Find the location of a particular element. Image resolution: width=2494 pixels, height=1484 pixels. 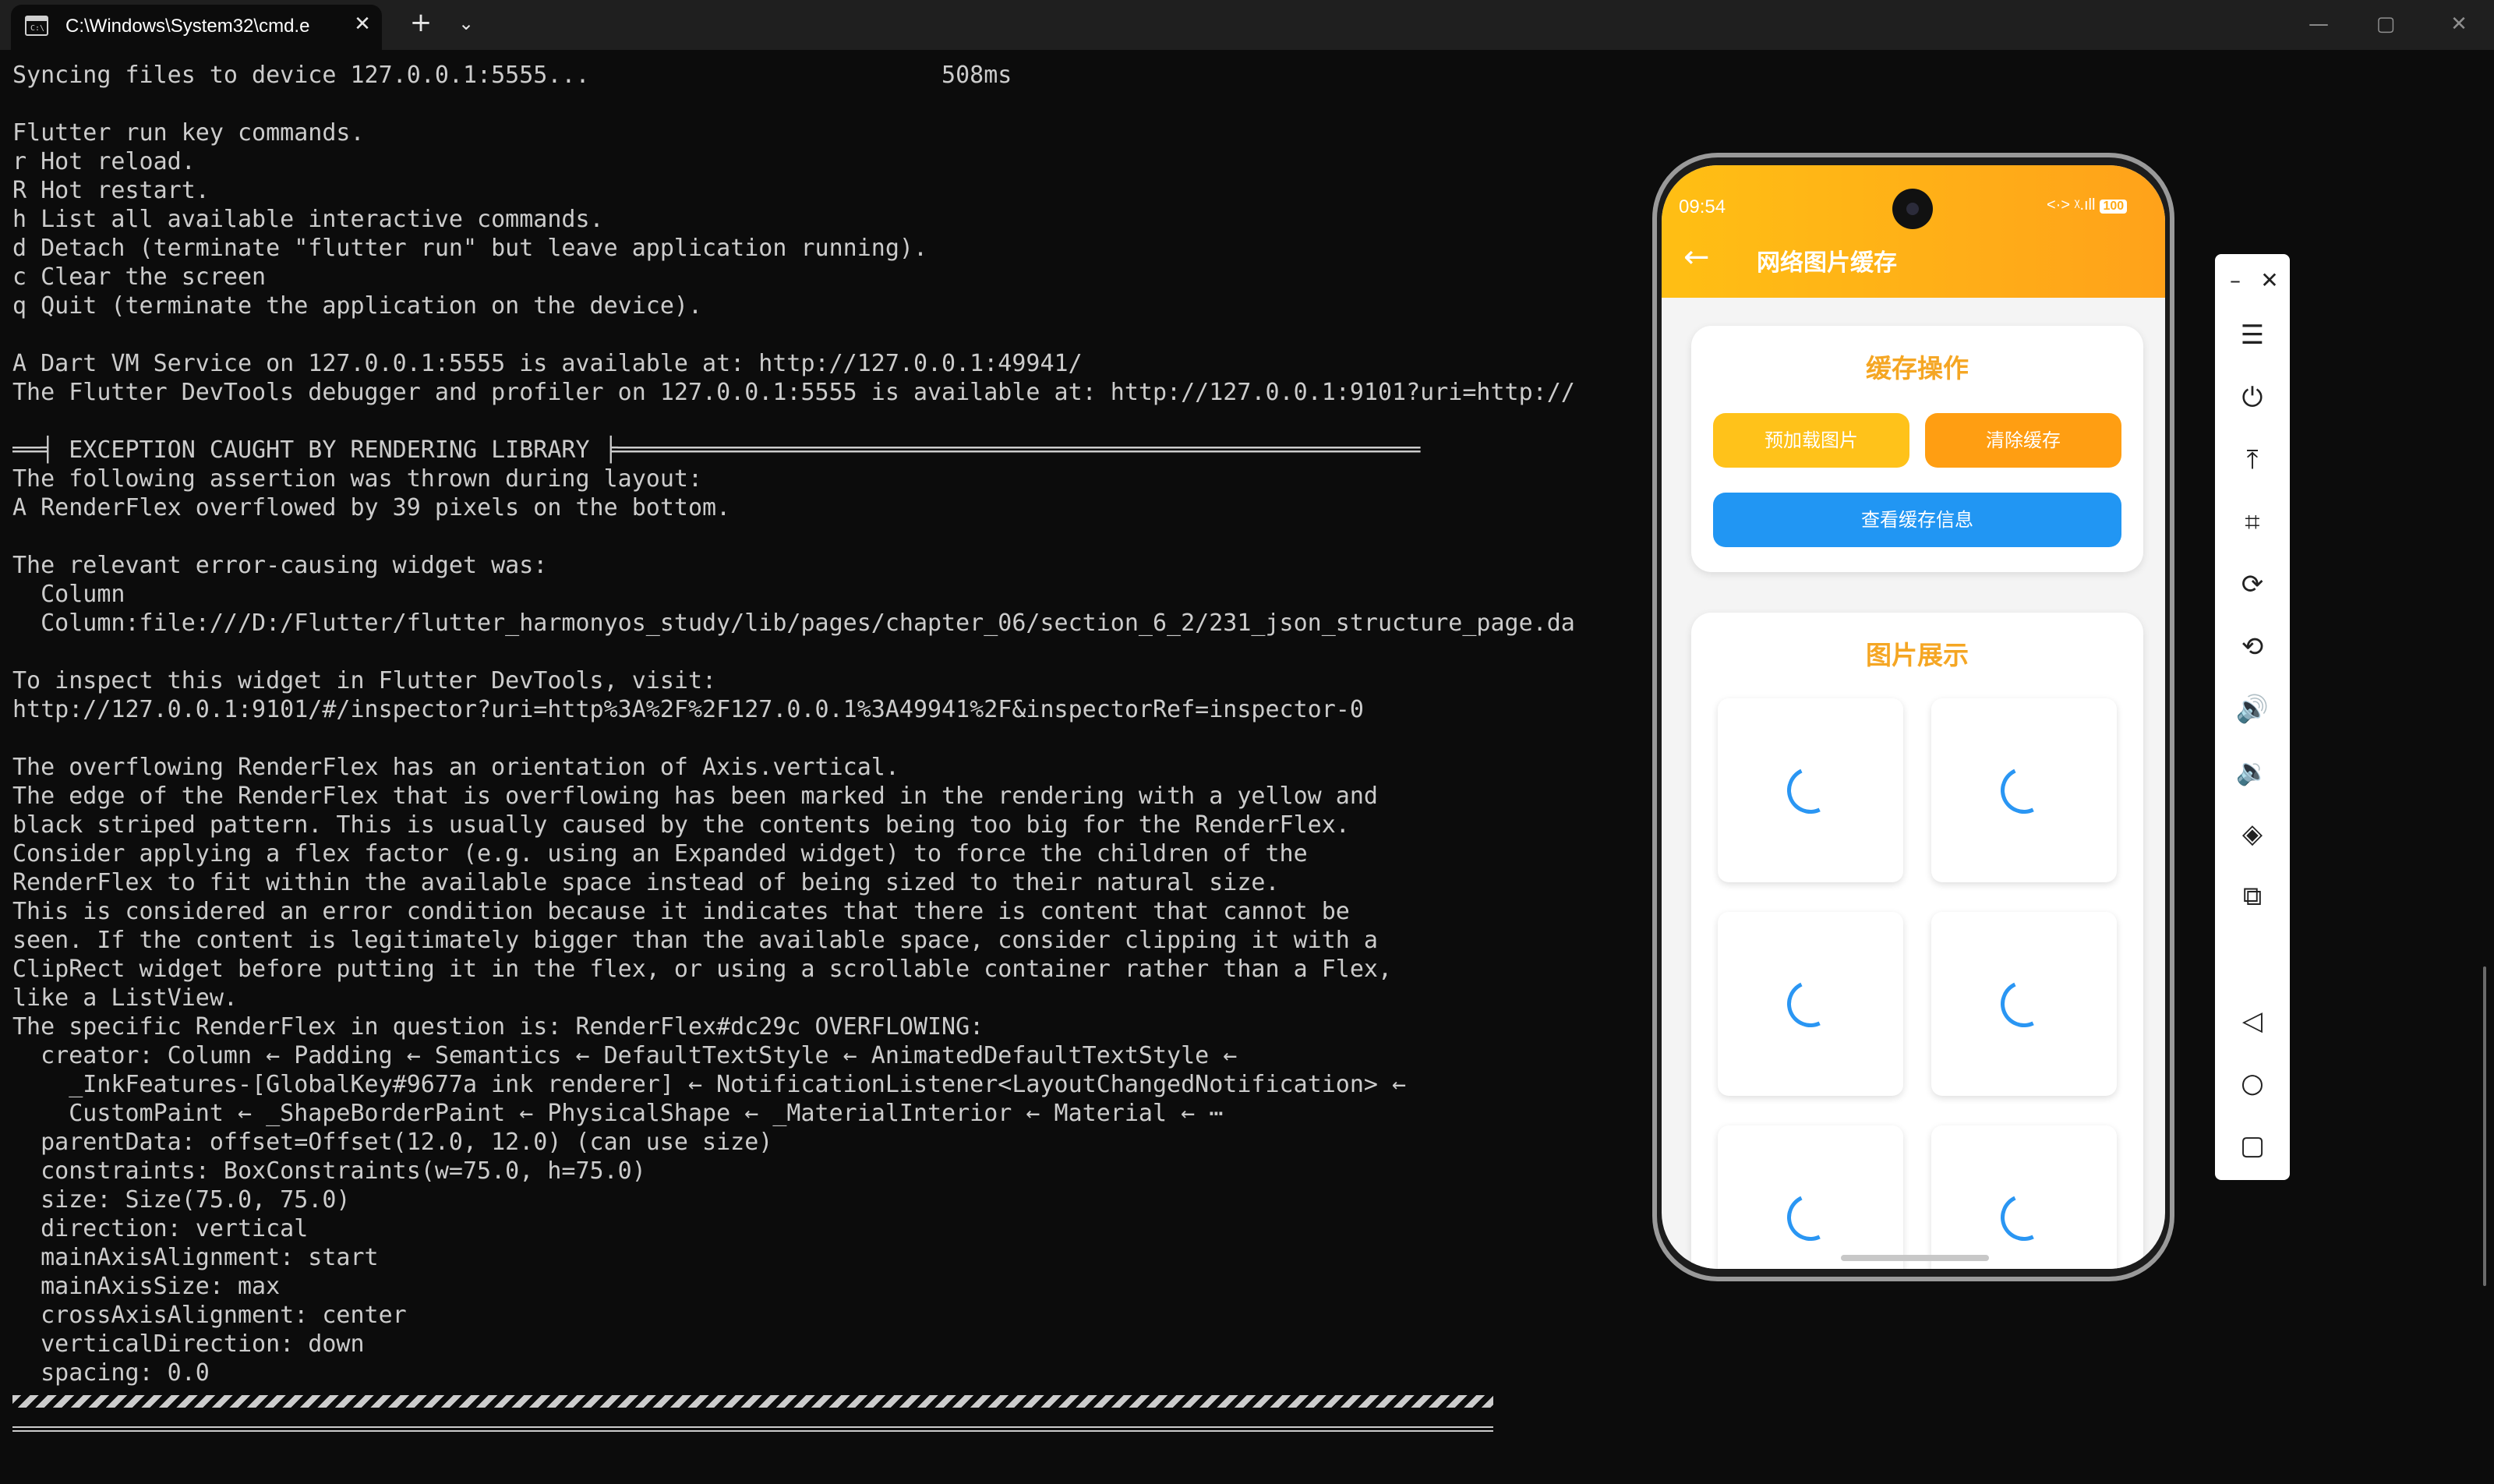

home-indicator is located at coordinates (1915, 1258).